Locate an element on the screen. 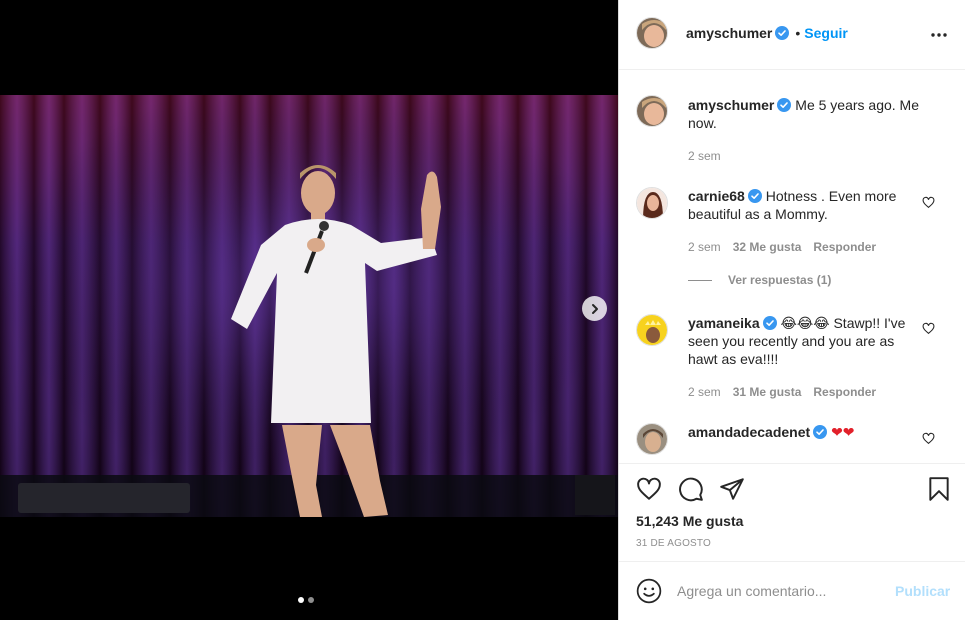 The height and width of the screenshot is (620, 965). comment-bubble-icon is located at coordinates (691, 489).